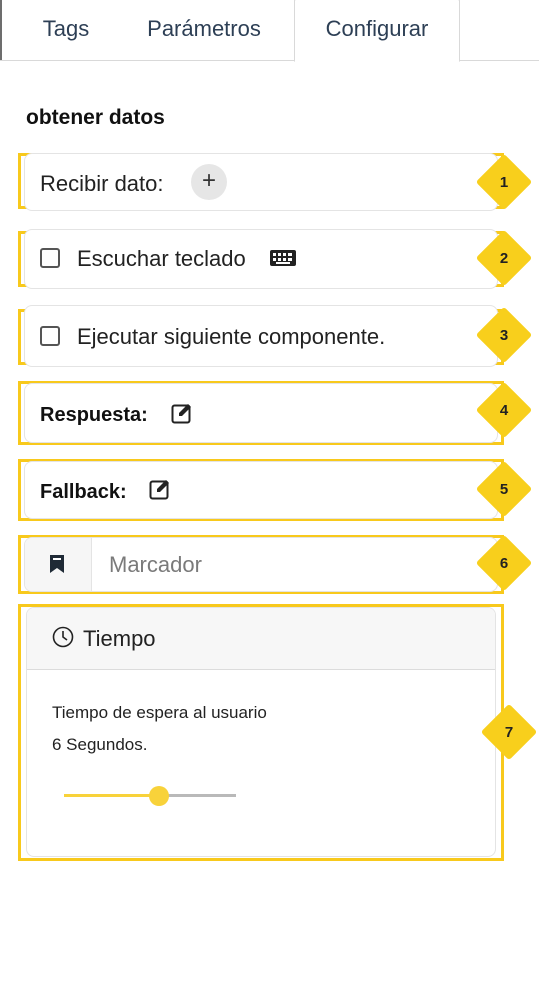 Image resolution: width=539 pixels, height=984 pixels. I want to click on clock-icon, so click(63, 637).